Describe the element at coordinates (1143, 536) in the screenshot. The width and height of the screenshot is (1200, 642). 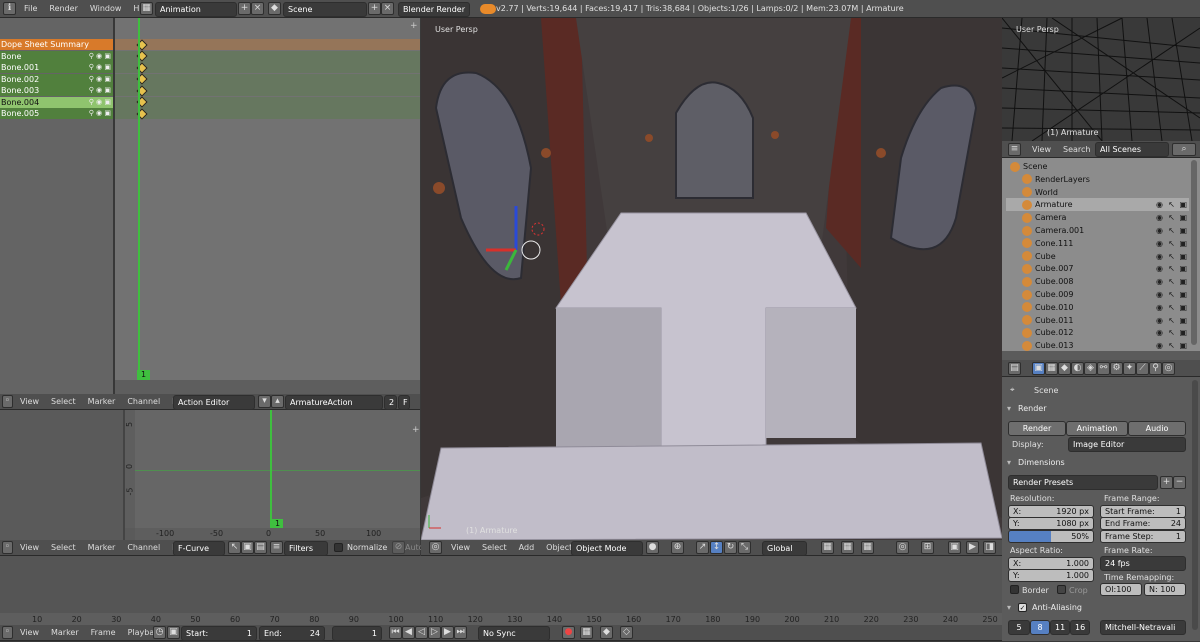
I see `frame-step-prop: Frame Step: 1` at that location.